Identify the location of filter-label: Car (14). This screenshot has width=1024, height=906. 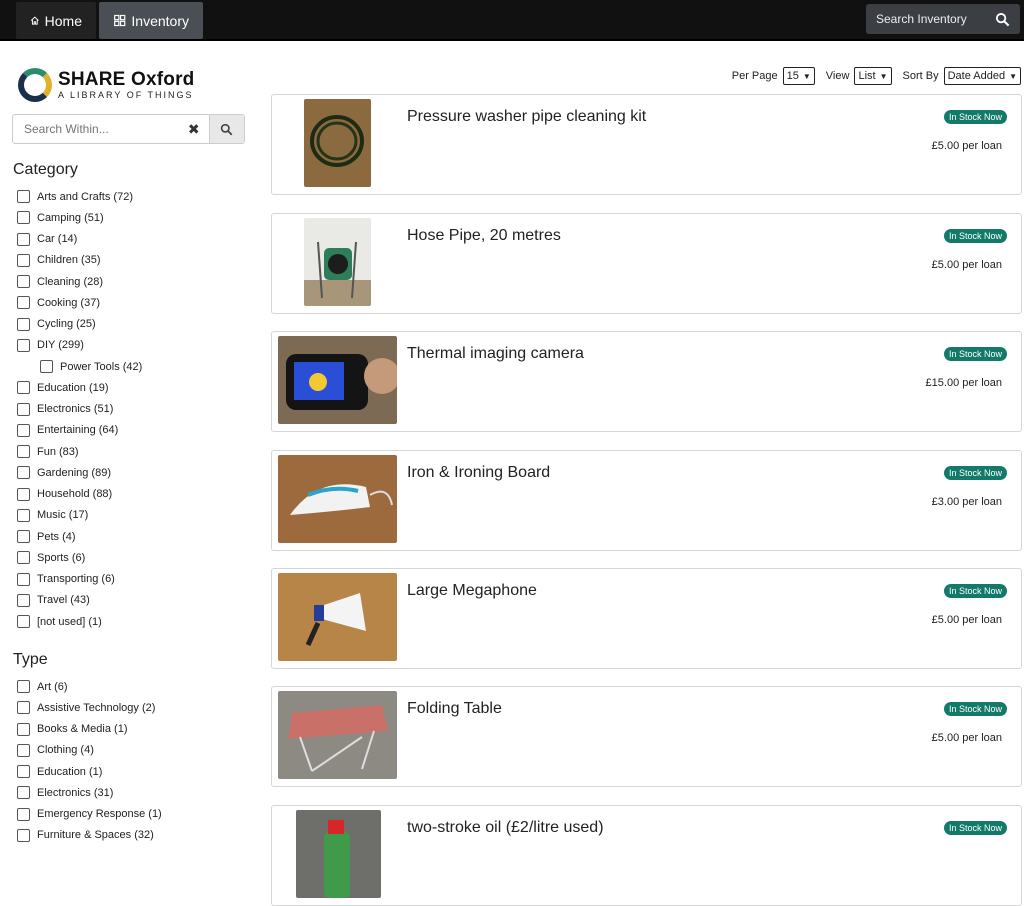
(57, 239).